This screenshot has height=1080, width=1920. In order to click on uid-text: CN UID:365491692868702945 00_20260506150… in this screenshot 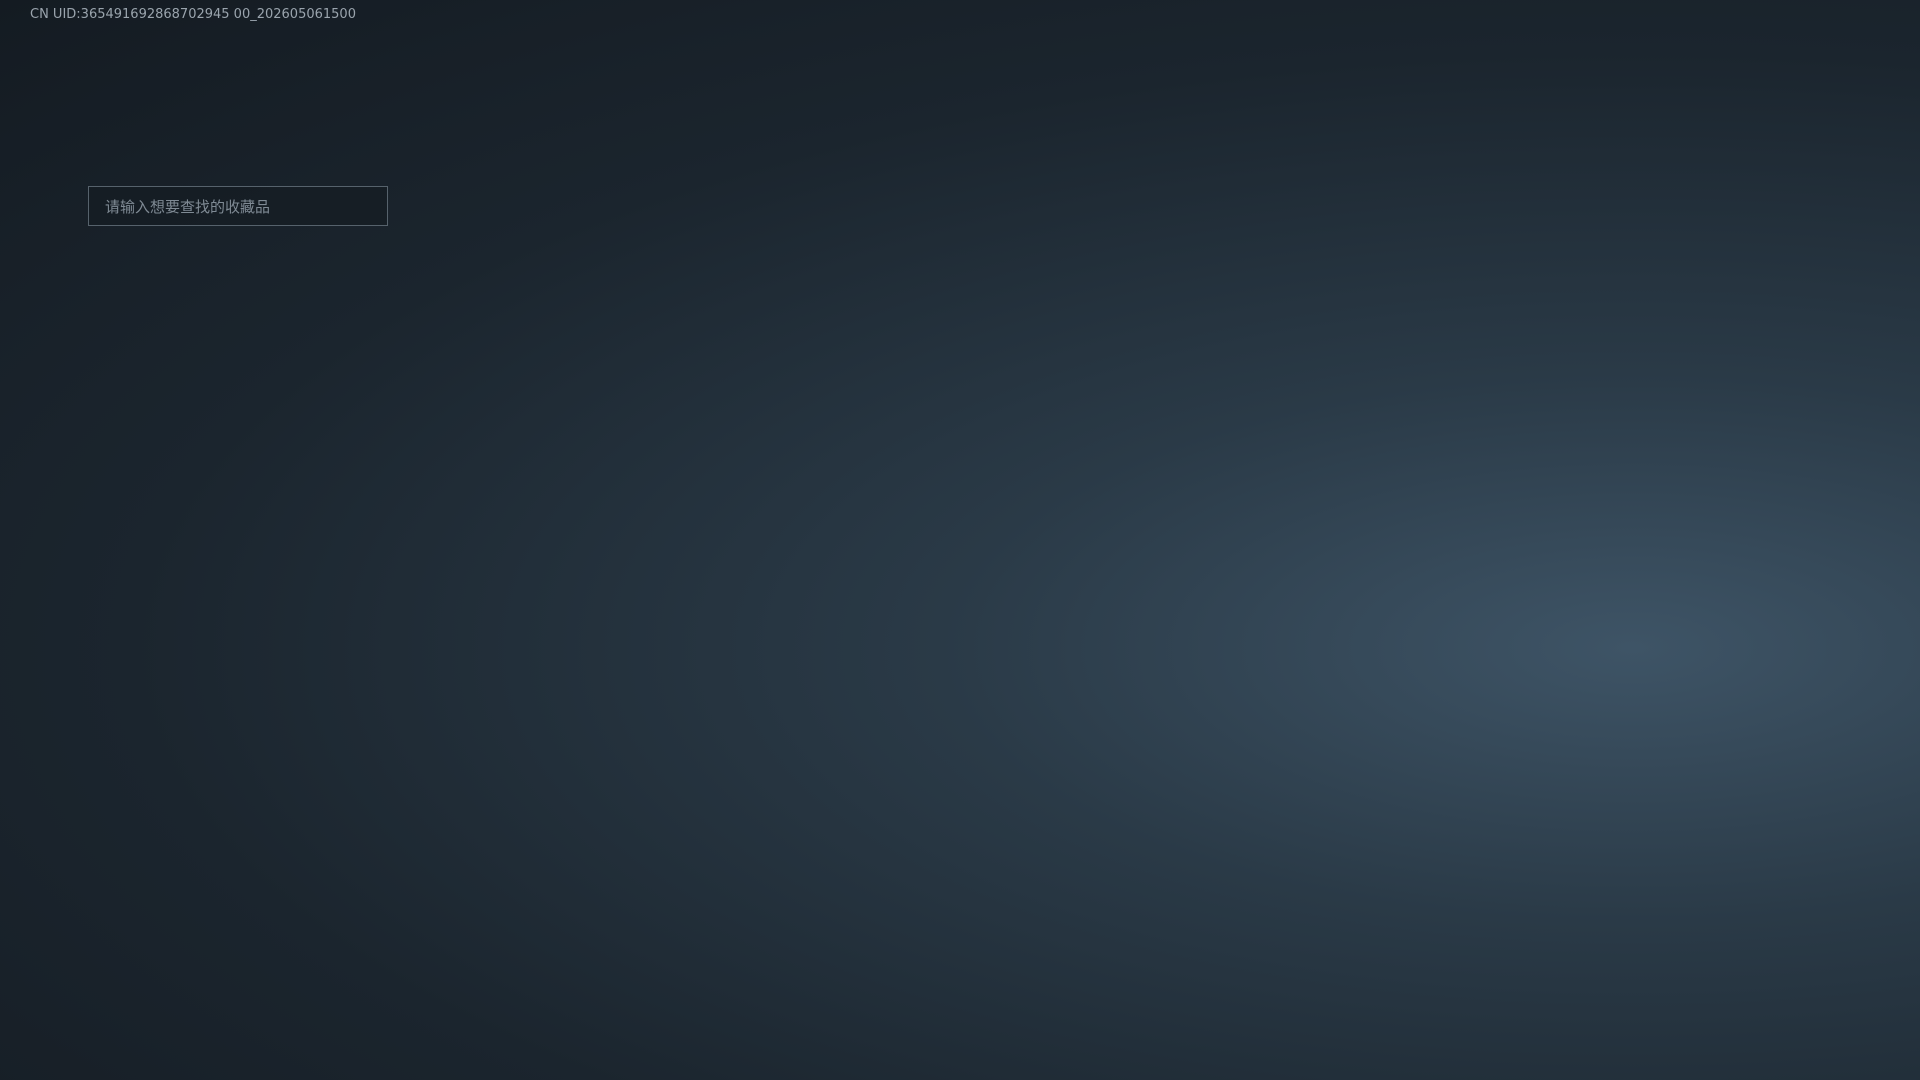, I will do `click(193, 14)`.